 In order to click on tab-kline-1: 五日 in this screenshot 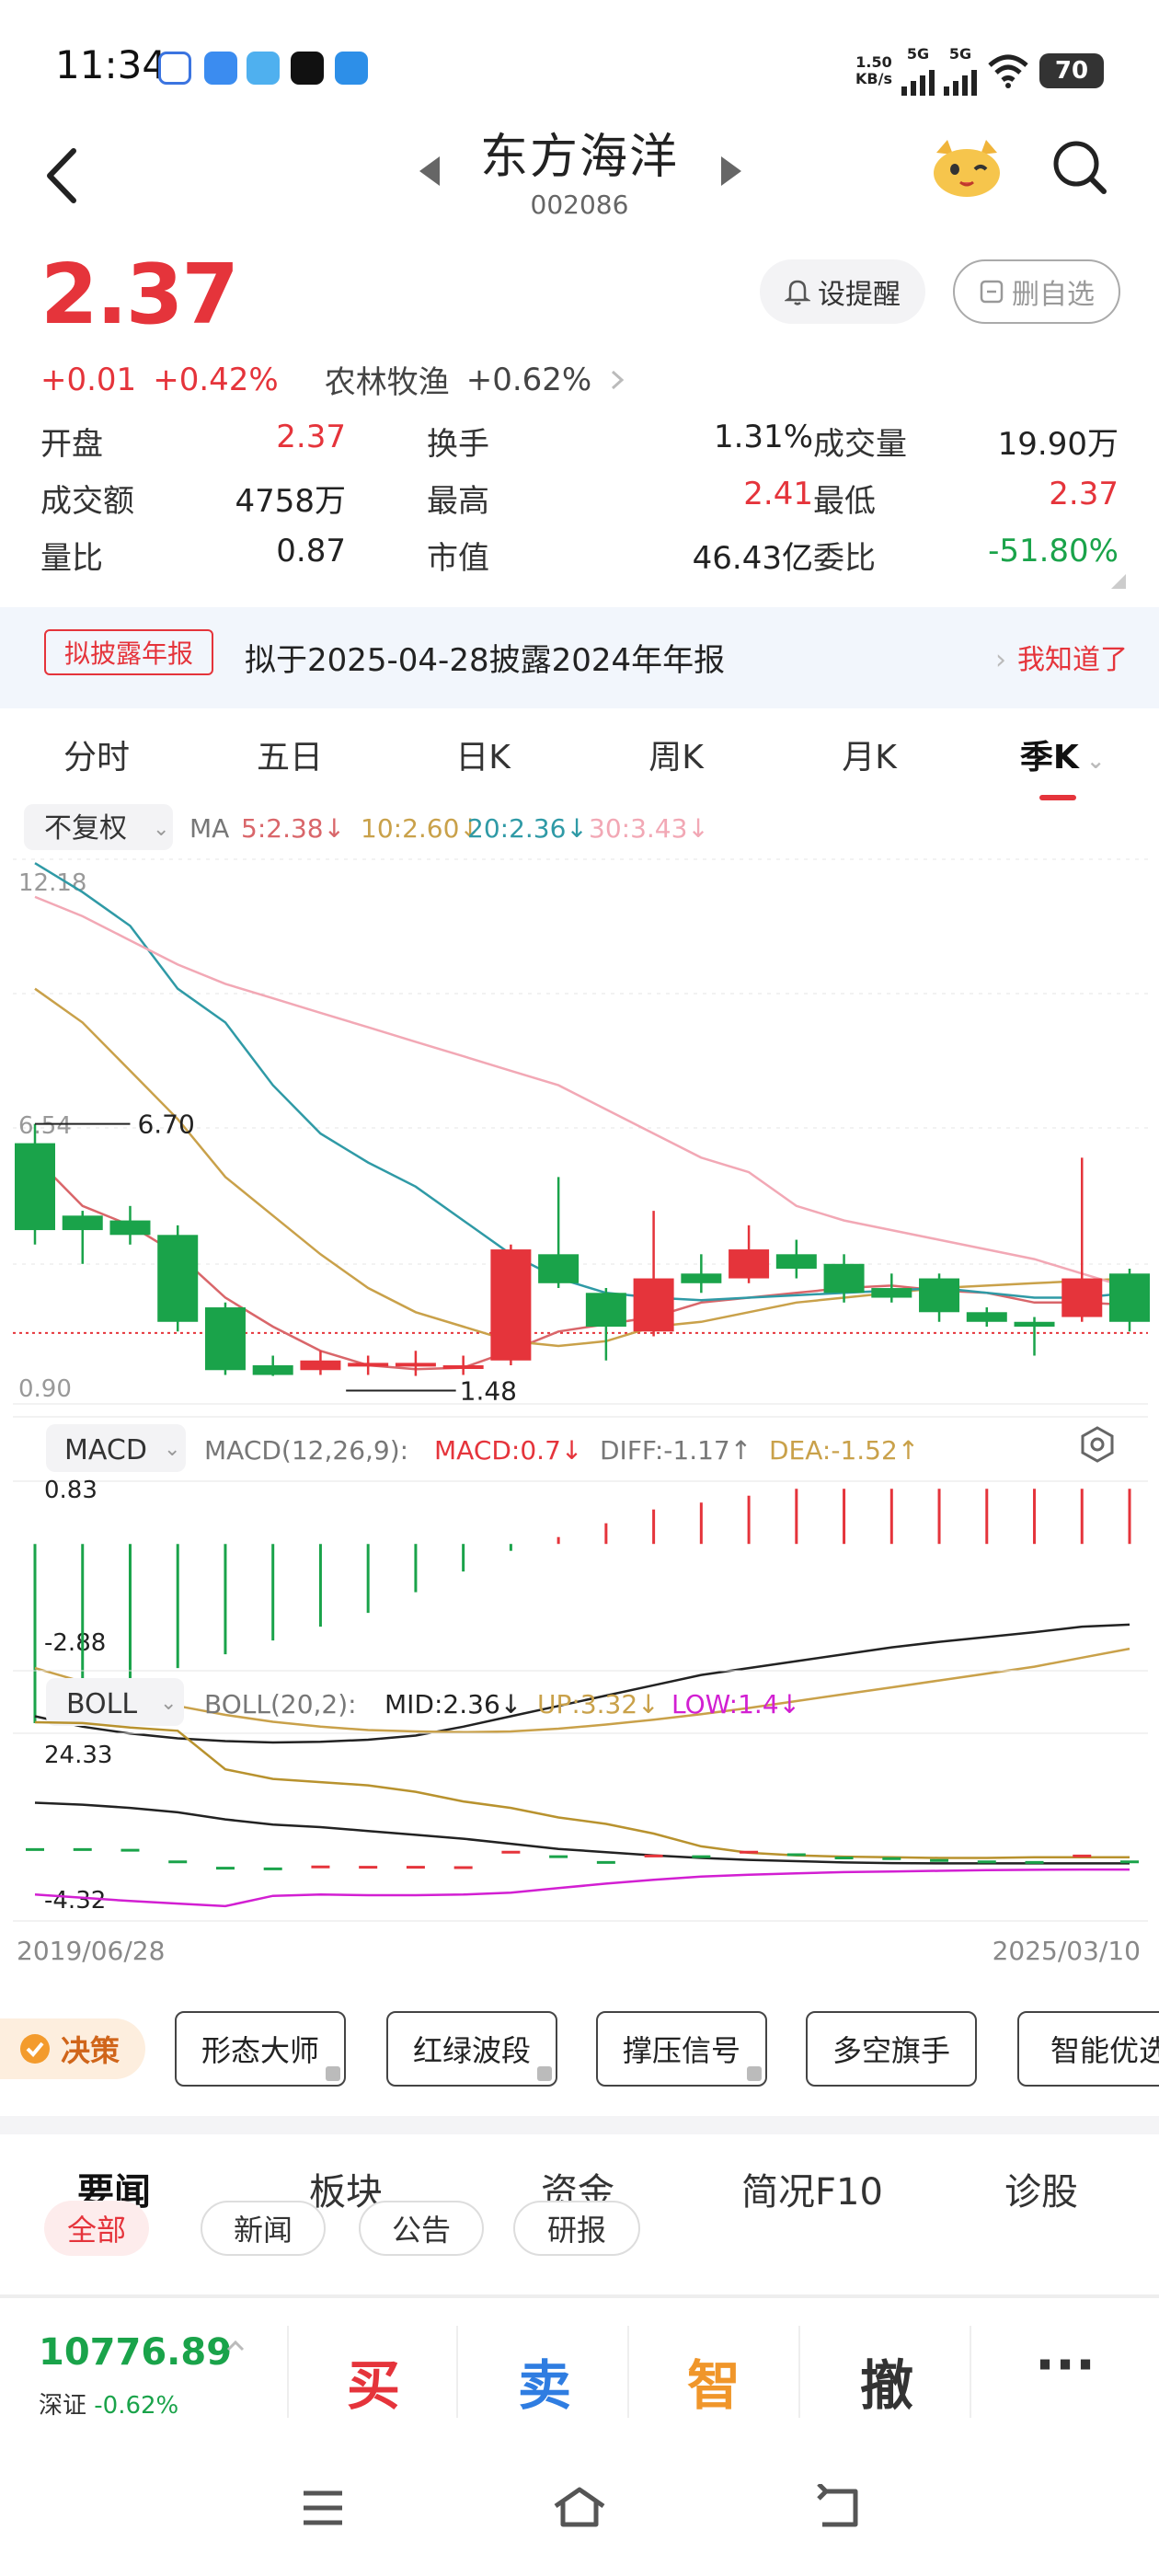, I will do `click(289, 754)`.